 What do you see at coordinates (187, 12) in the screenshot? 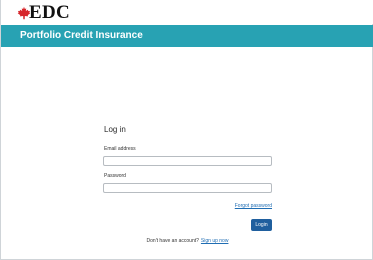
I see `top-bar: EDC` at bounding box center [187, 12].